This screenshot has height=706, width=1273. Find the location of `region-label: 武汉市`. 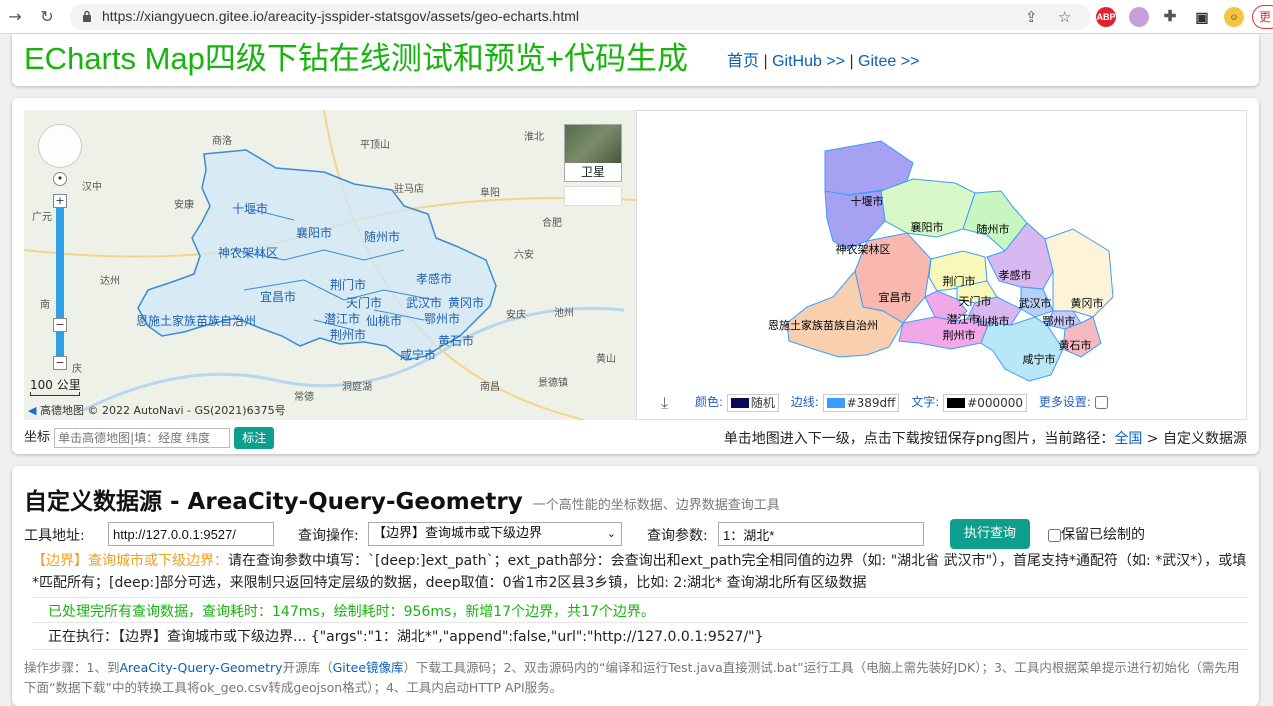

region-label: 武汉市 is located at coordinates (1035, 303).